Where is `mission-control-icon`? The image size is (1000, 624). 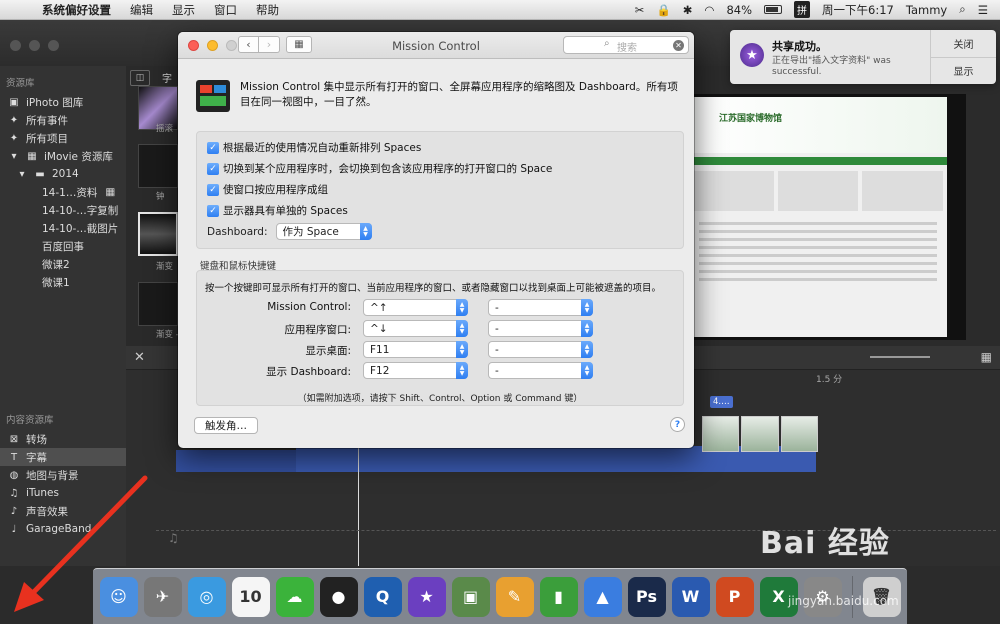
mission-control-icon is located at coordinates (213, 96).